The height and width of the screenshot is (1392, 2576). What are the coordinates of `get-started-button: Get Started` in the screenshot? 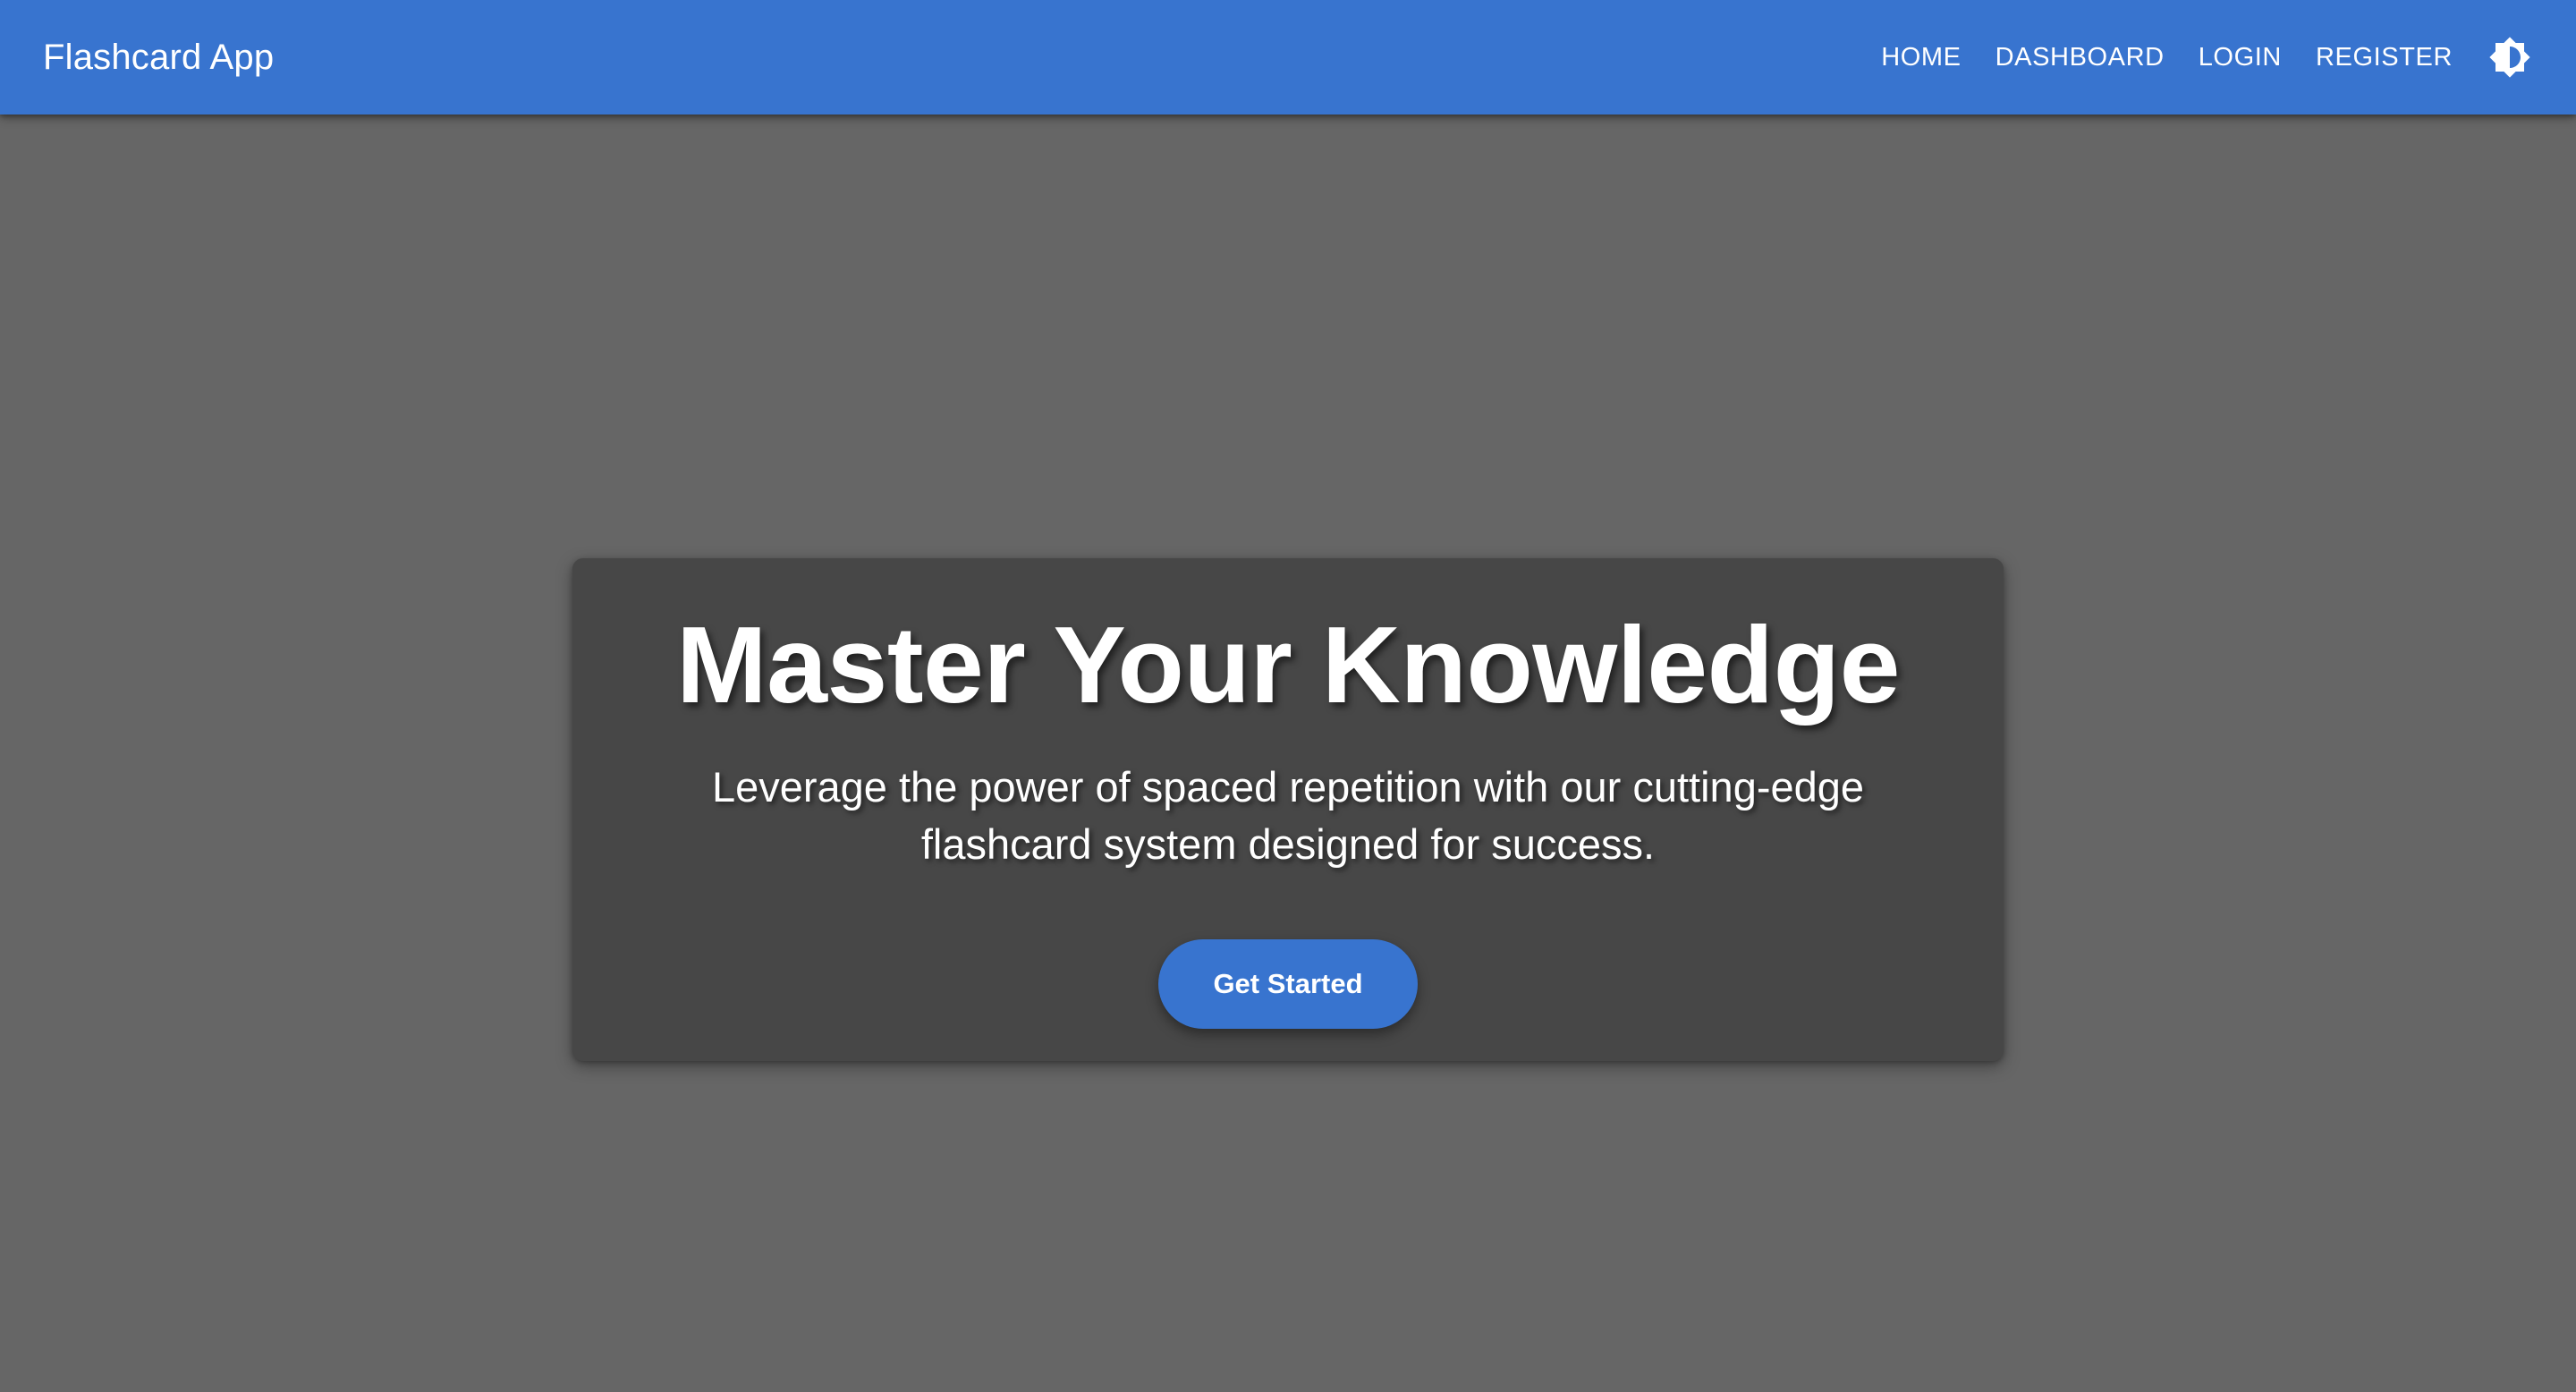 It's located at (1288, 984).